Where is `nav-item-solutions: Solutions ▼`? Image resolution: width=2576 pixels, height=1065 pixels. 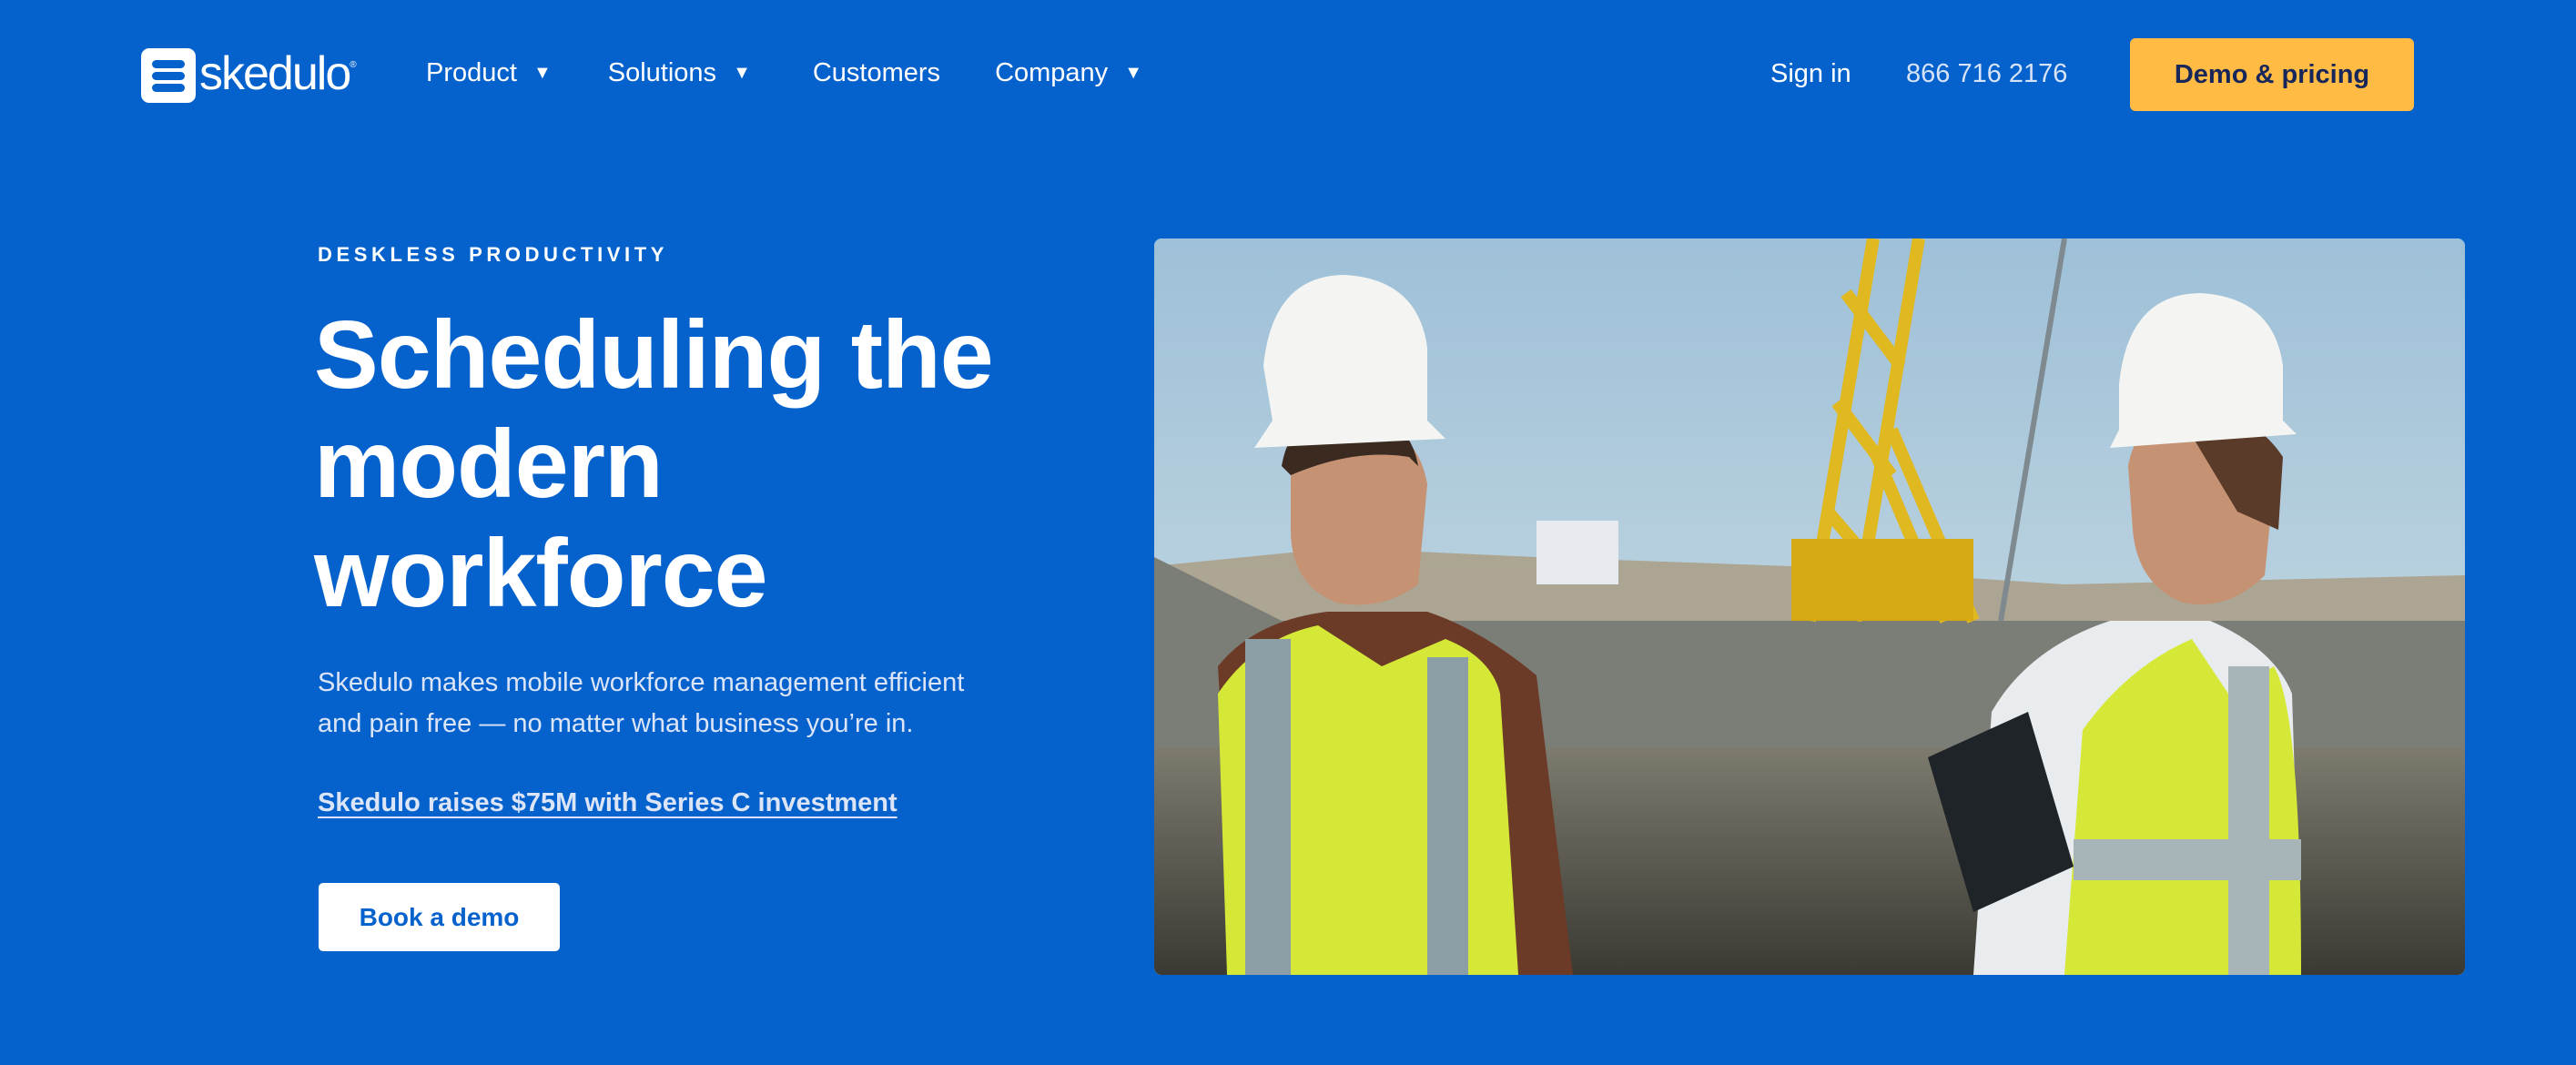 nav-item-solutions: Solutions ▼ is located at coordinates (679, 73).